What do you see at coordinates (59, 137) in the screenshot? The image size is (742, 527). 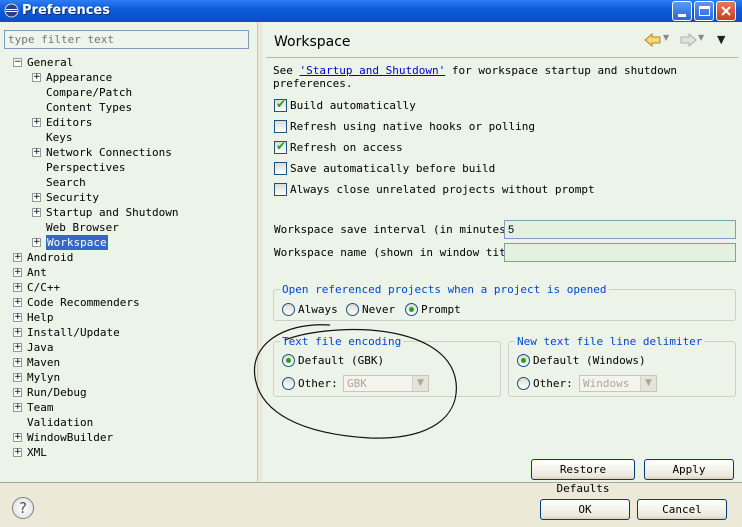 I see `tree-item-label: Keys` at bounding box center [59, 137].